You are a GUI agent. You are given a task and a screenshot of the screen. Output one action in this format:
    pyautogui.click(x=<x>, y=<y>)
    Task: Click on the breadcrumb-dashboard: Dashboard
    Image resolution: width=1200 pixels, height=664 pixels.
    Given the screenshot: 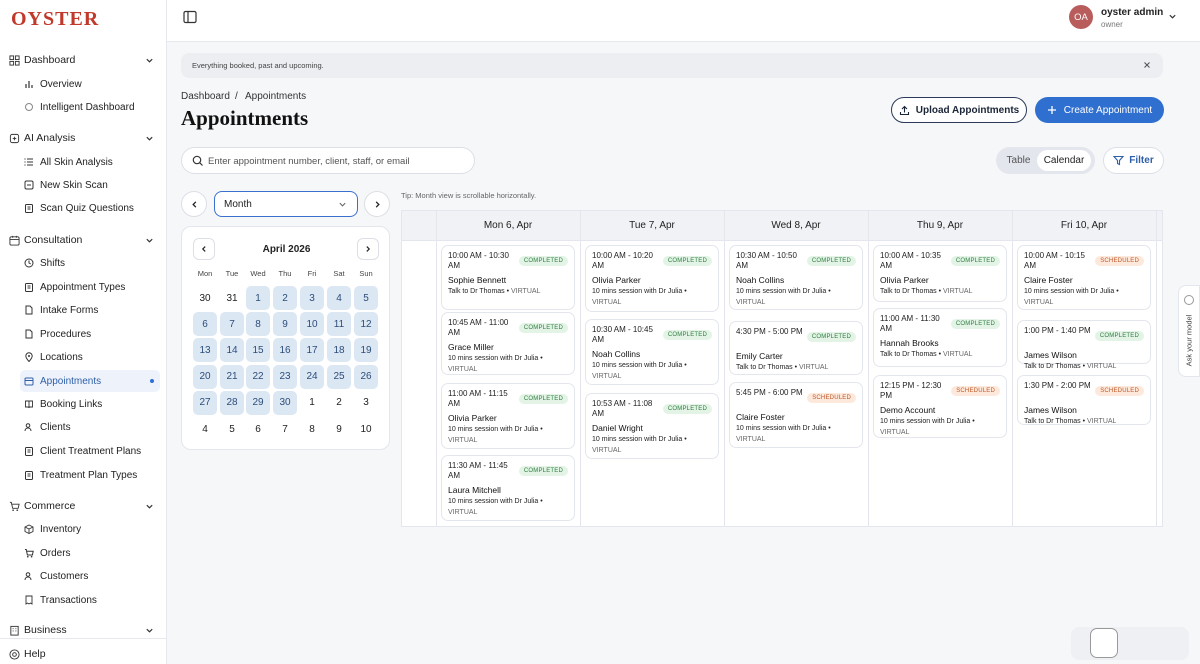 What is the action you would take?
    pyautogui.click(x=205, y=96)
    